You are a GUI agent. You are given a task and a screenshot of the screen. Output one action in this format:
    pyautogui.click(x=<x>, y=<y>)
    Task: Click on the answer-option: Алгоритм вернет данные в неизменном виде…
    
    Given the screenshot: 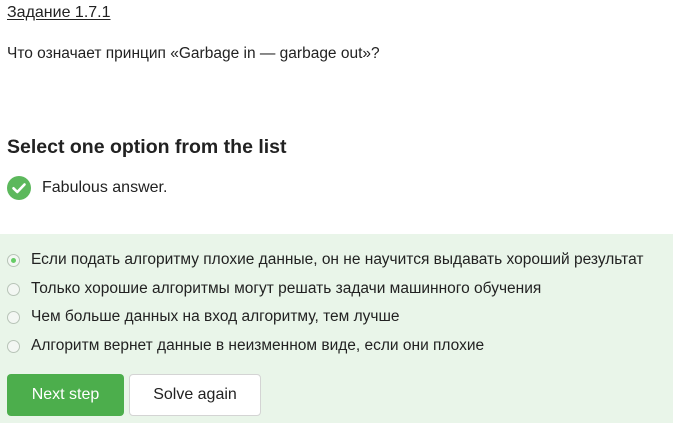 What is the action you would take?
    pyautogui.click(x=245, y=346)
    